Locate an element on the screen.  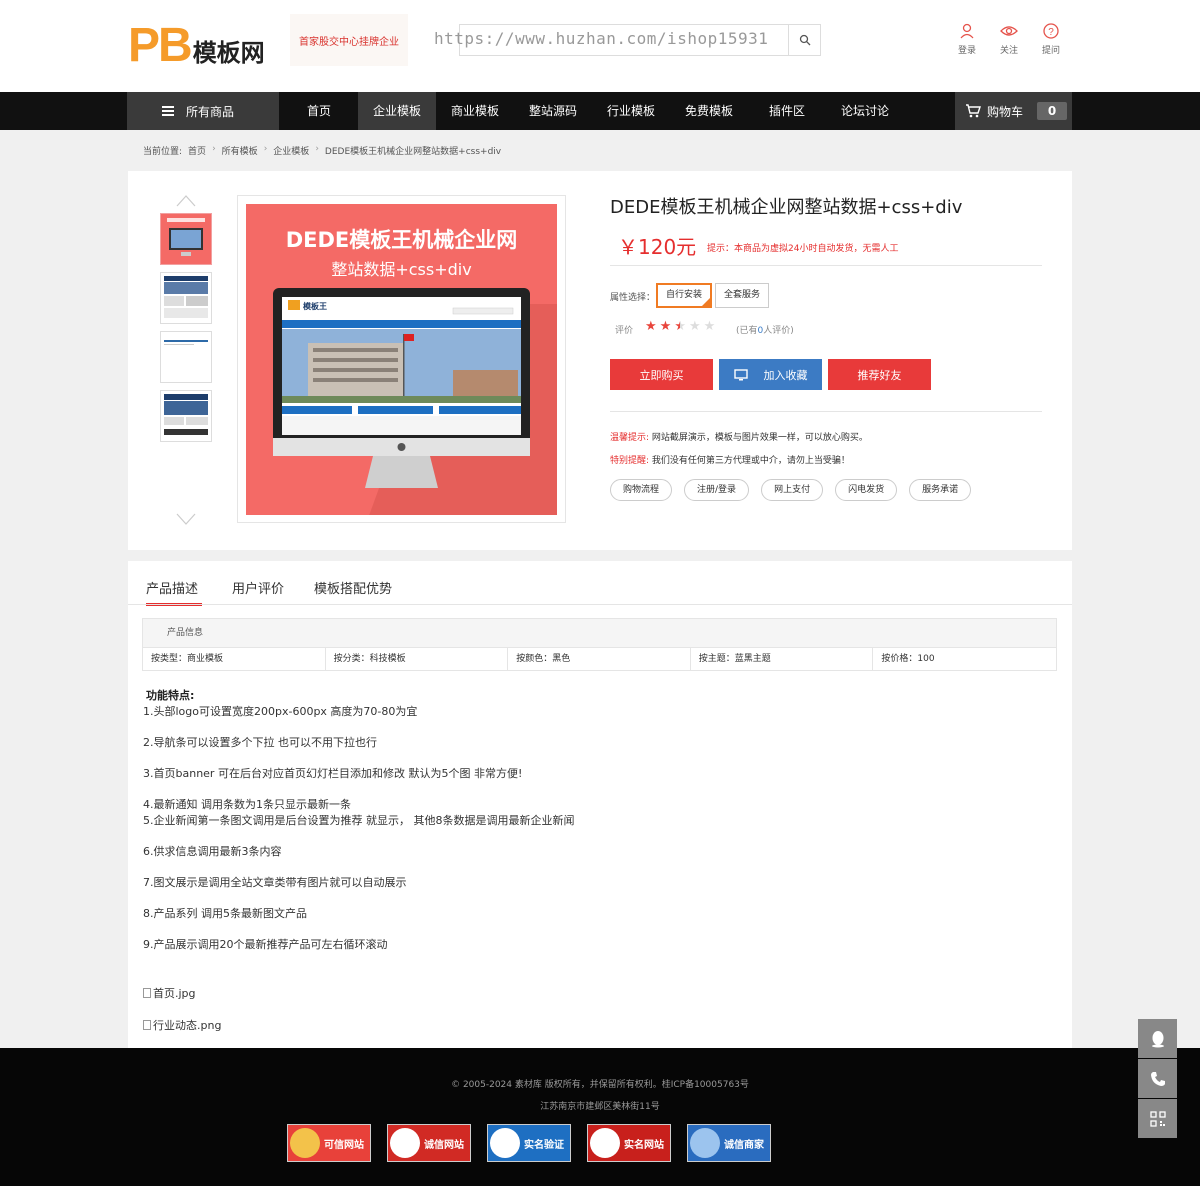
breadcrumb-enterprise: 企业模板 is located at coordinates (291, 150).